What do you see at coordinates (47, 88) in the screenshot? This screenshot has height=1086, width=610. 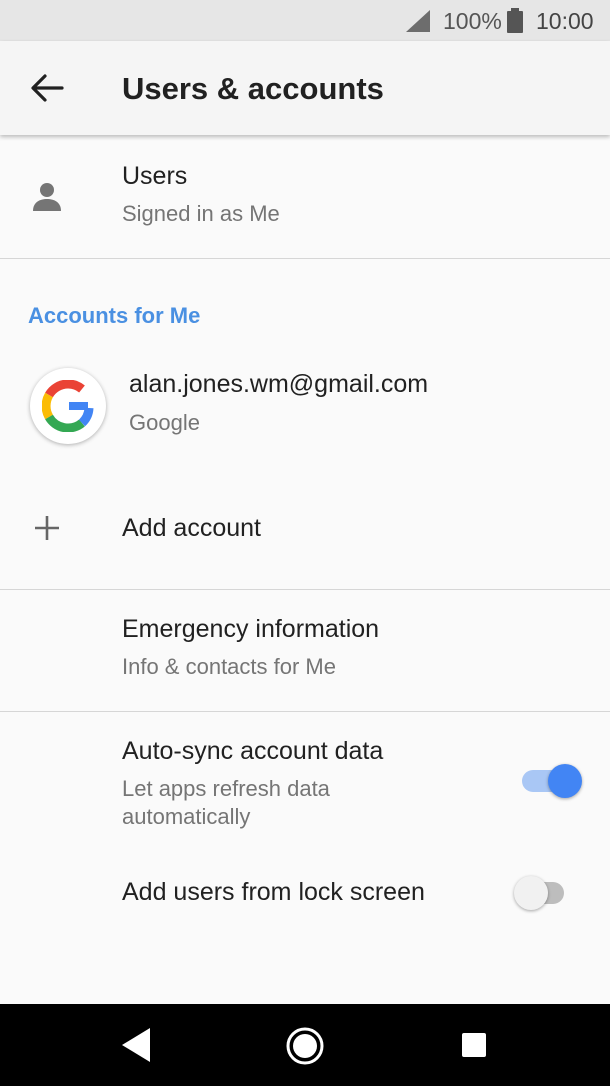 I see `arrow-back-icon` at bounding box center [47, 88].